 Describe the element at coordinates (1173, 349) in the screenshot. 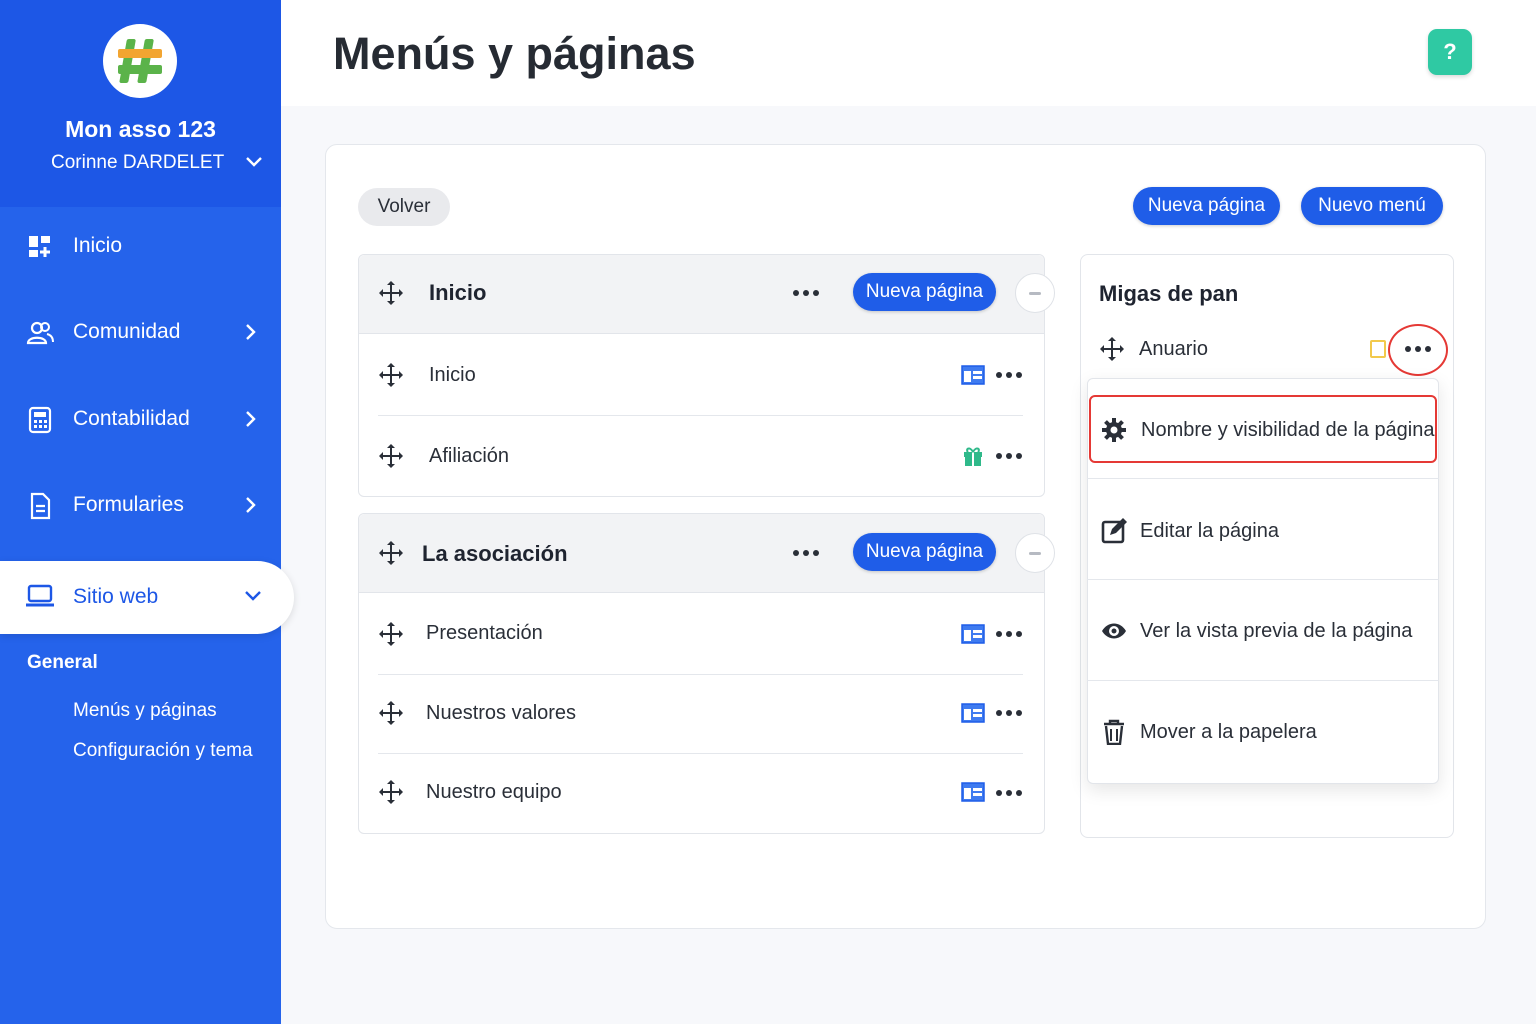

I see `breadcrumb-item-label: Anuario` at that location.